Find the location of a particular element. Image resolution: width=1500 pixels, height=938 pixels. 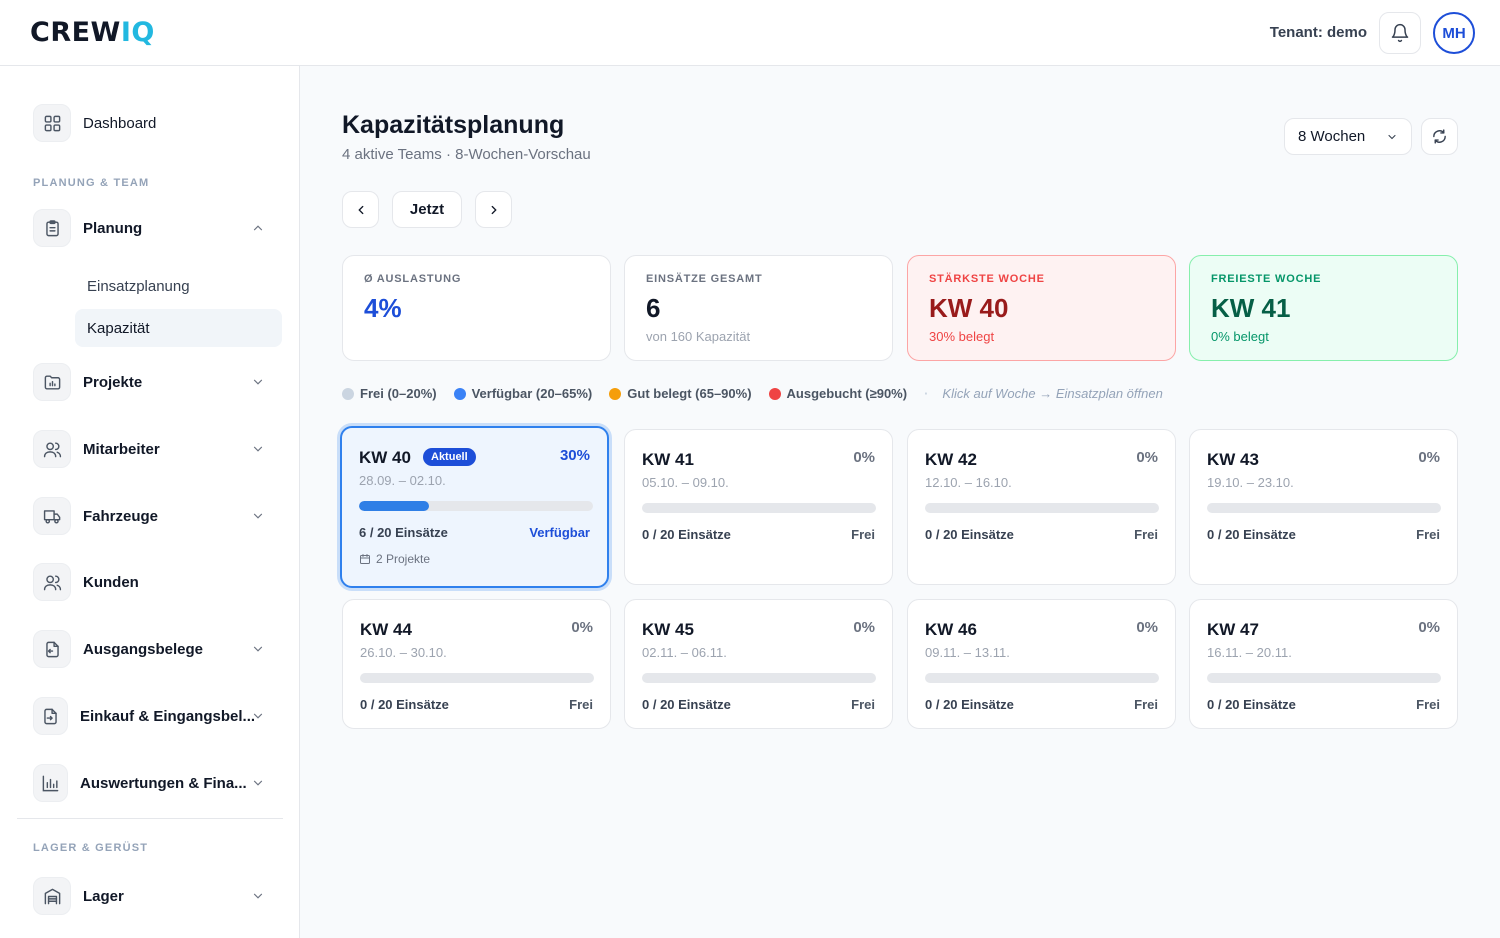

chevron-right-icon is located at coordinates (494, 209).